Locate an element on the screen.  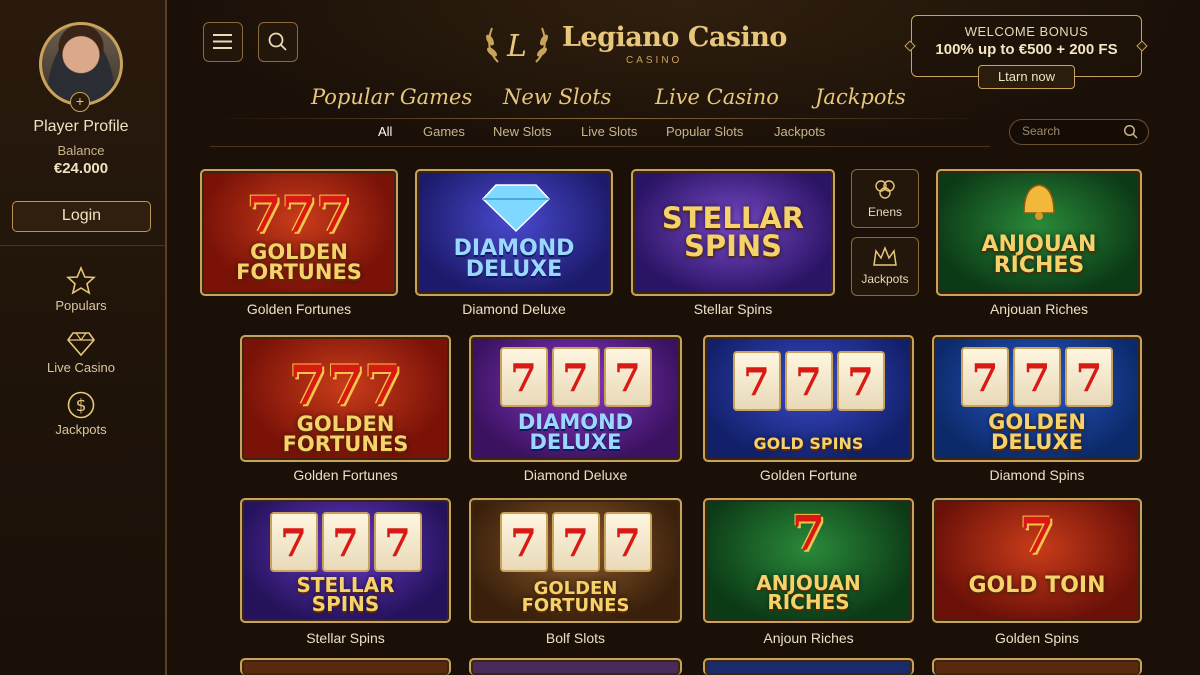
game-art-sevens: 7 is located at coordinates (1037, 535).